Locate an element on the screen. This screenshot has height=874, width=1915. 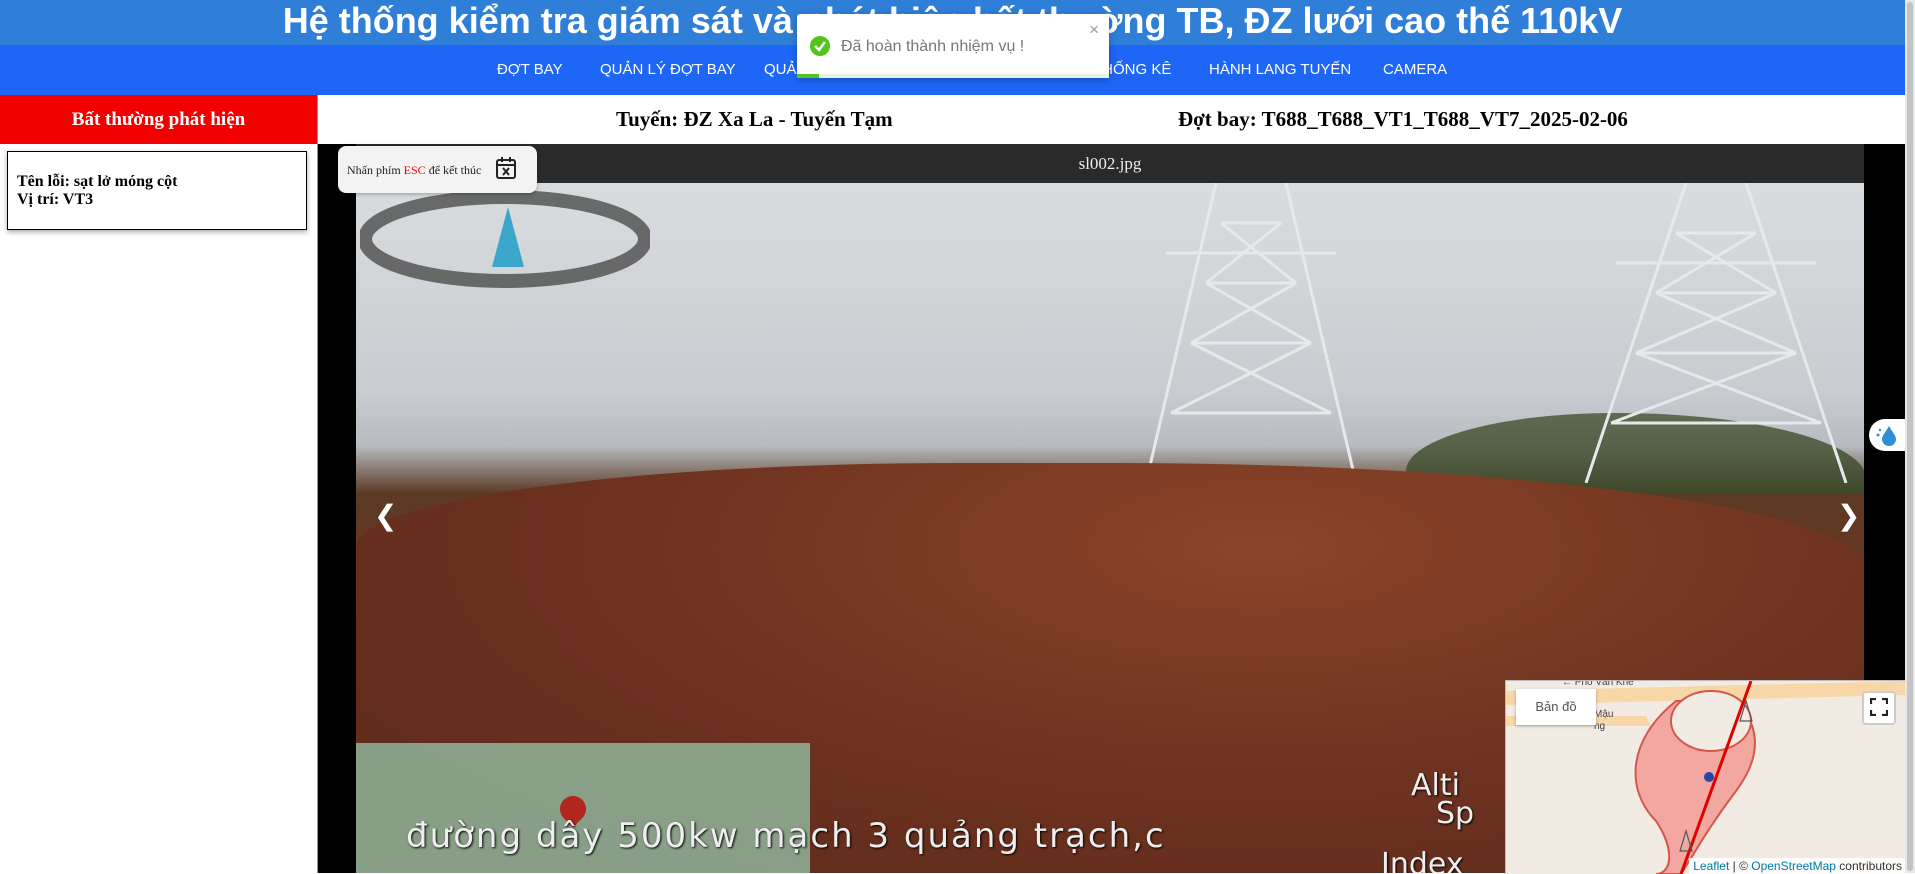
esc-hint-before: Nhấn phím is located at coordinates (374, 170).